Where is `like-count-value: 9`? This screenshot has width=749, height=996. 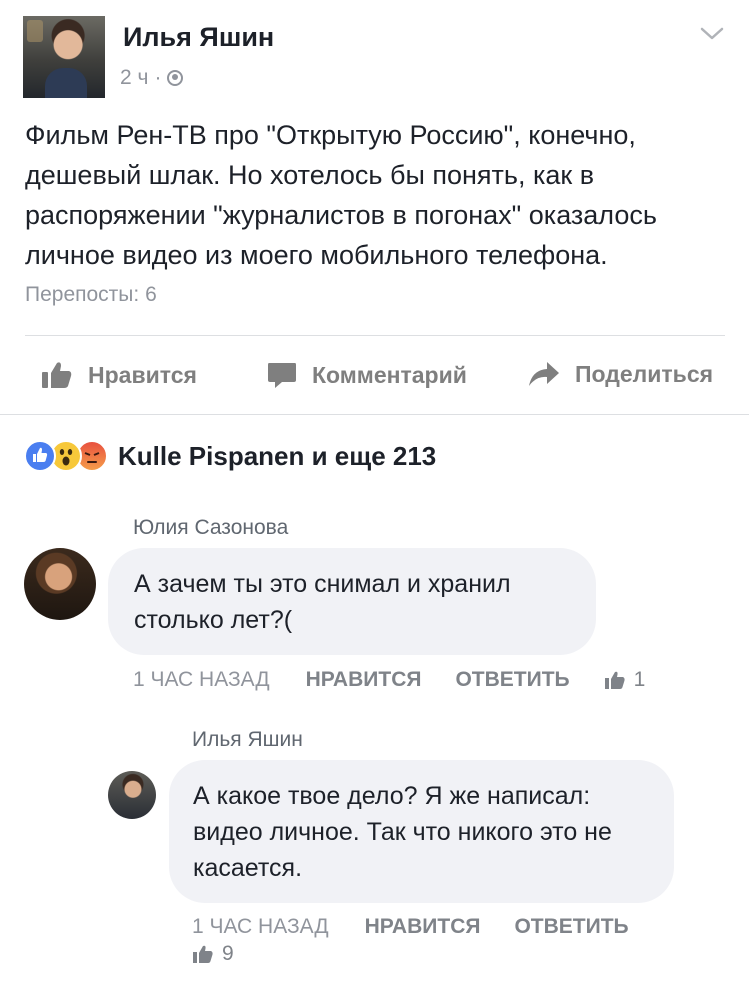 like-count-value: 9 is located at coordinates (228, 953).